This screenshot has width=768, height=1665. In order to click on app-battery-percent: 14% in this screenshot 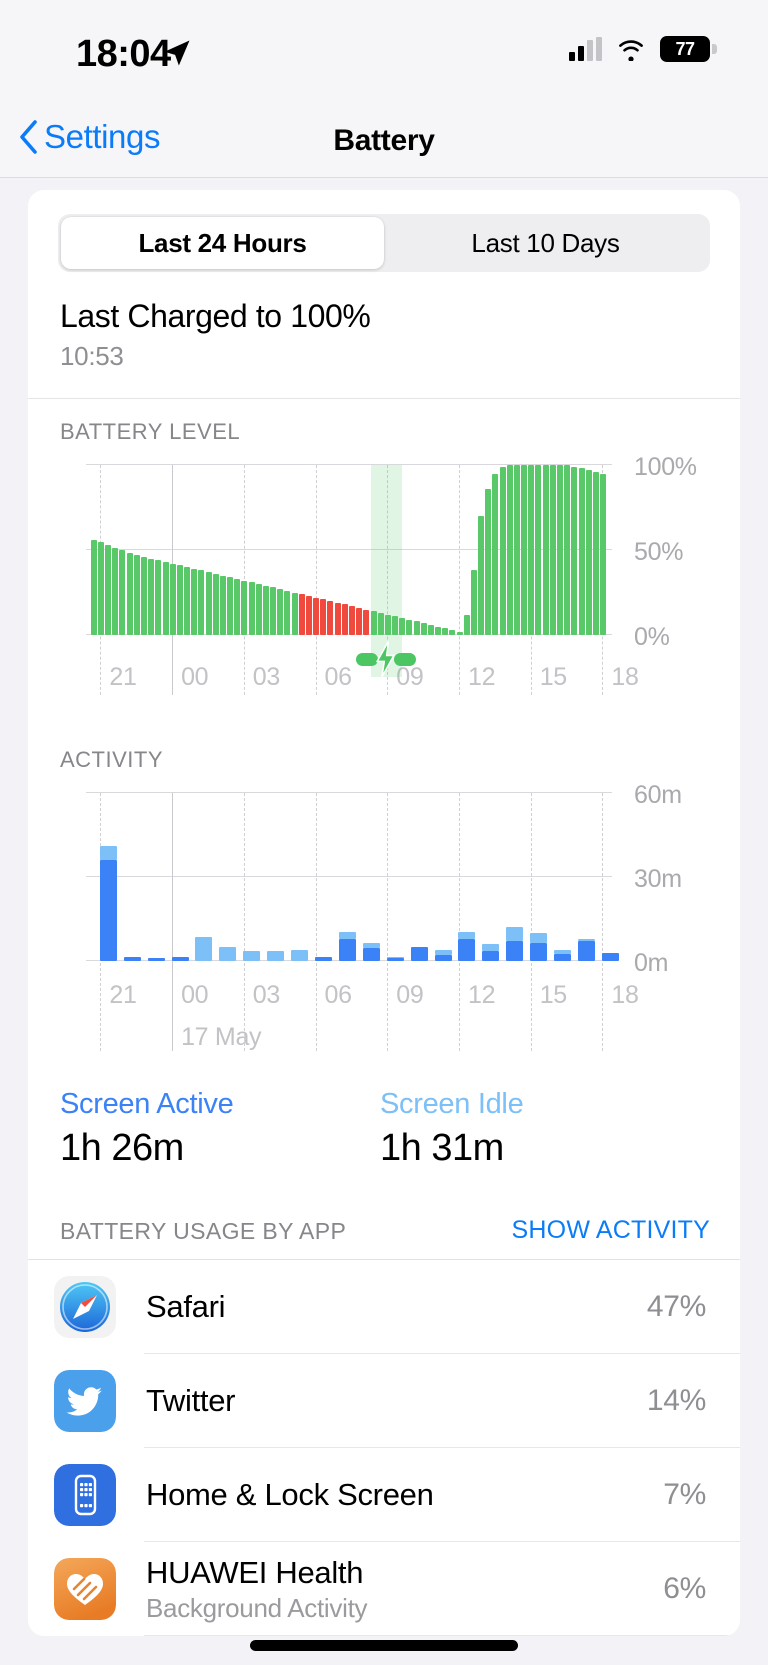, I will do `click(676, 1400)`.